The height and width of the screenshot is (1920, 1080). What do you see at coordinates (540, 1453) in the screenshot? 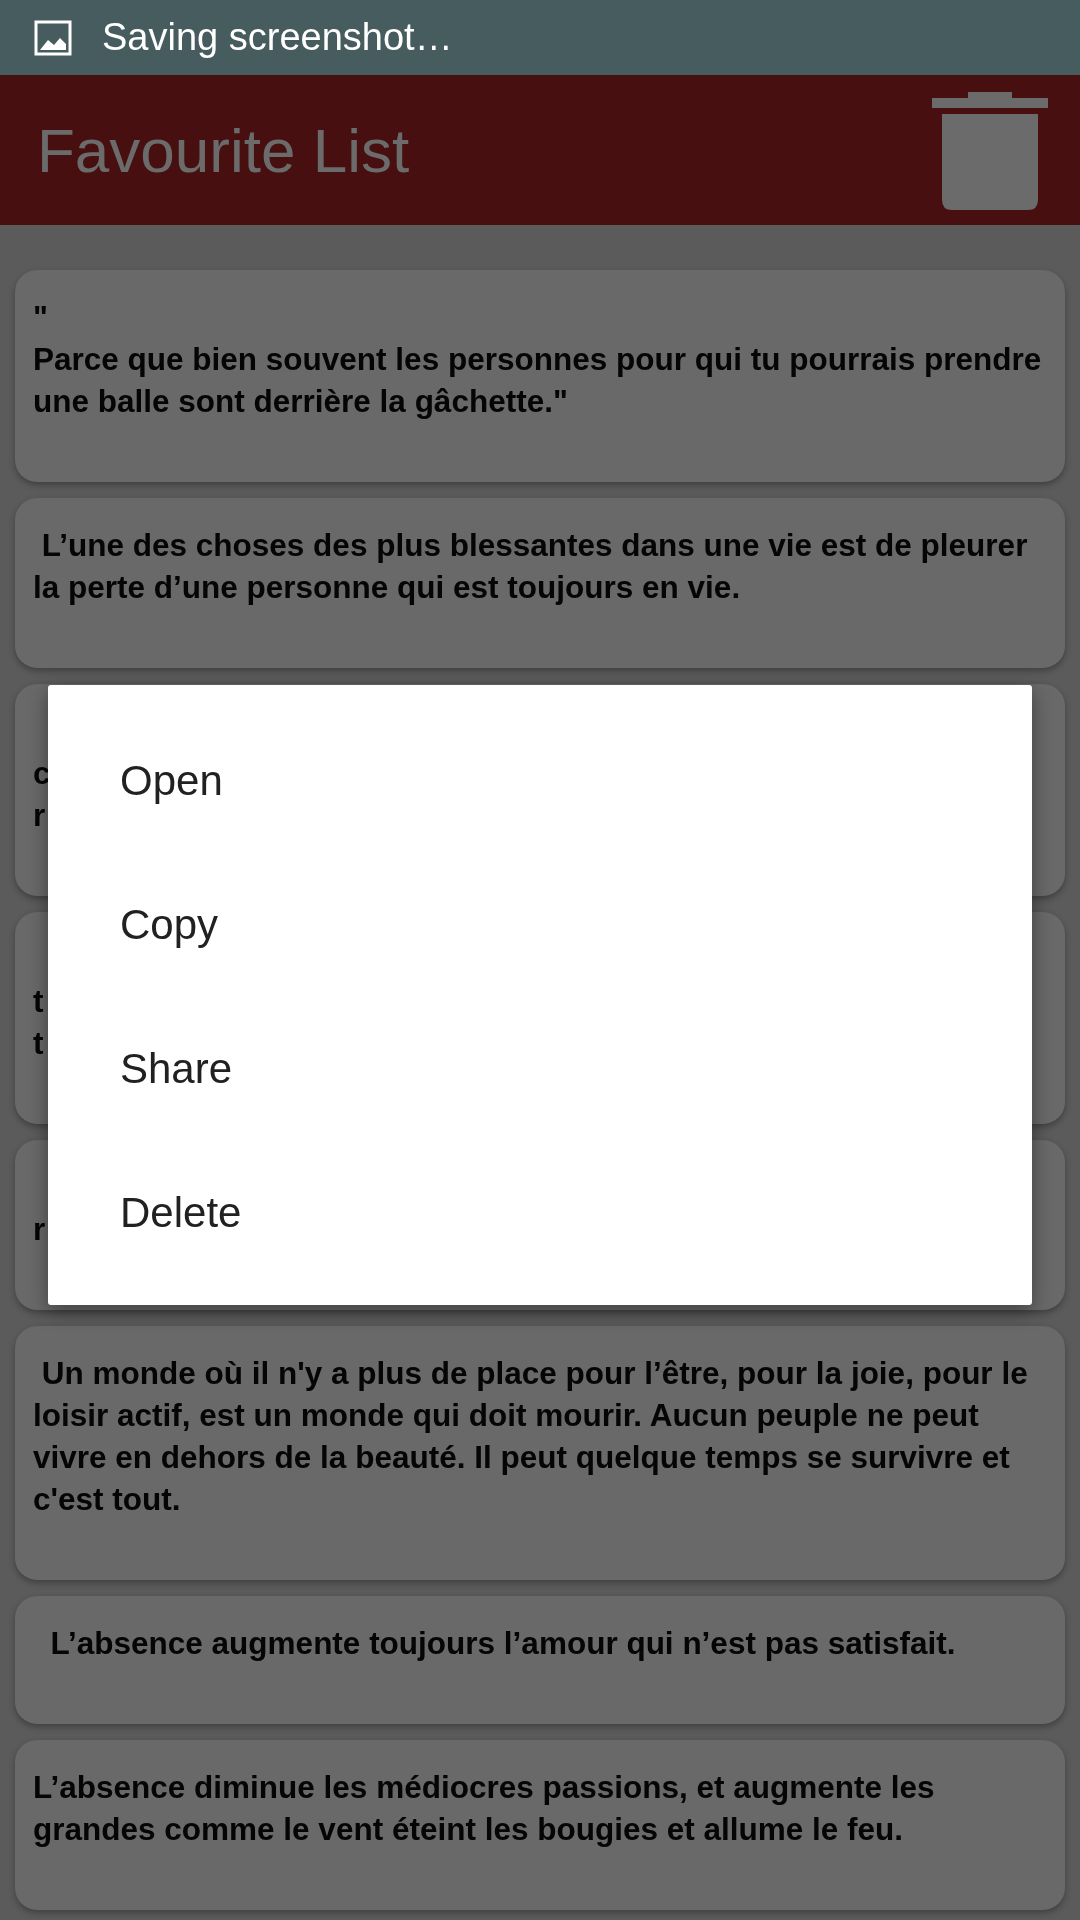
I see `quote-card: Un monde où il n'y a plus de place pour l’être, pour la joie, pour le loisir actif, est un monde qui doit mourir. Aucun peuple ne peut vivre en dehors de la beauté. Il peut quelque temps se survivre et c'est tout.` at bounding box center [540, 1453].